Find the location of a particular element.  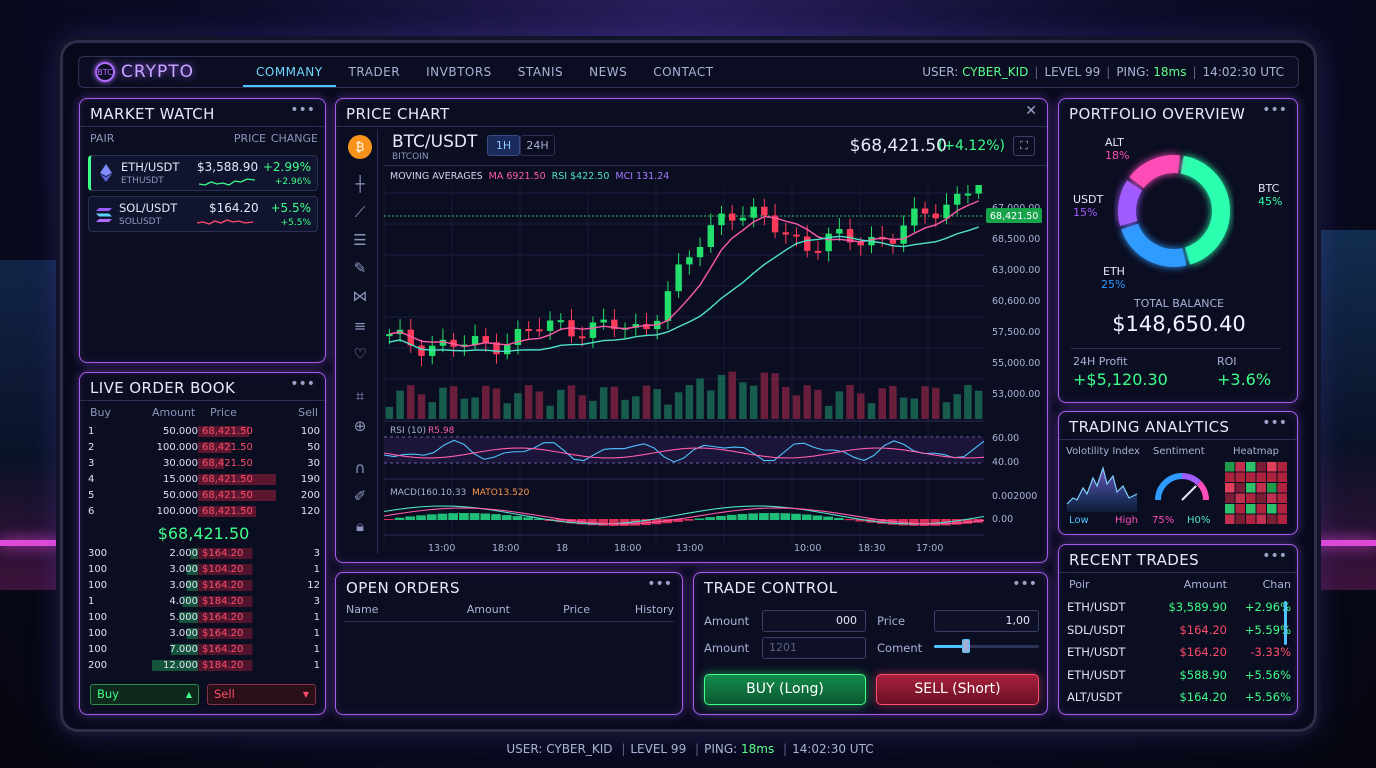

price-input: 1,00 is located at coordinates (986, 621).